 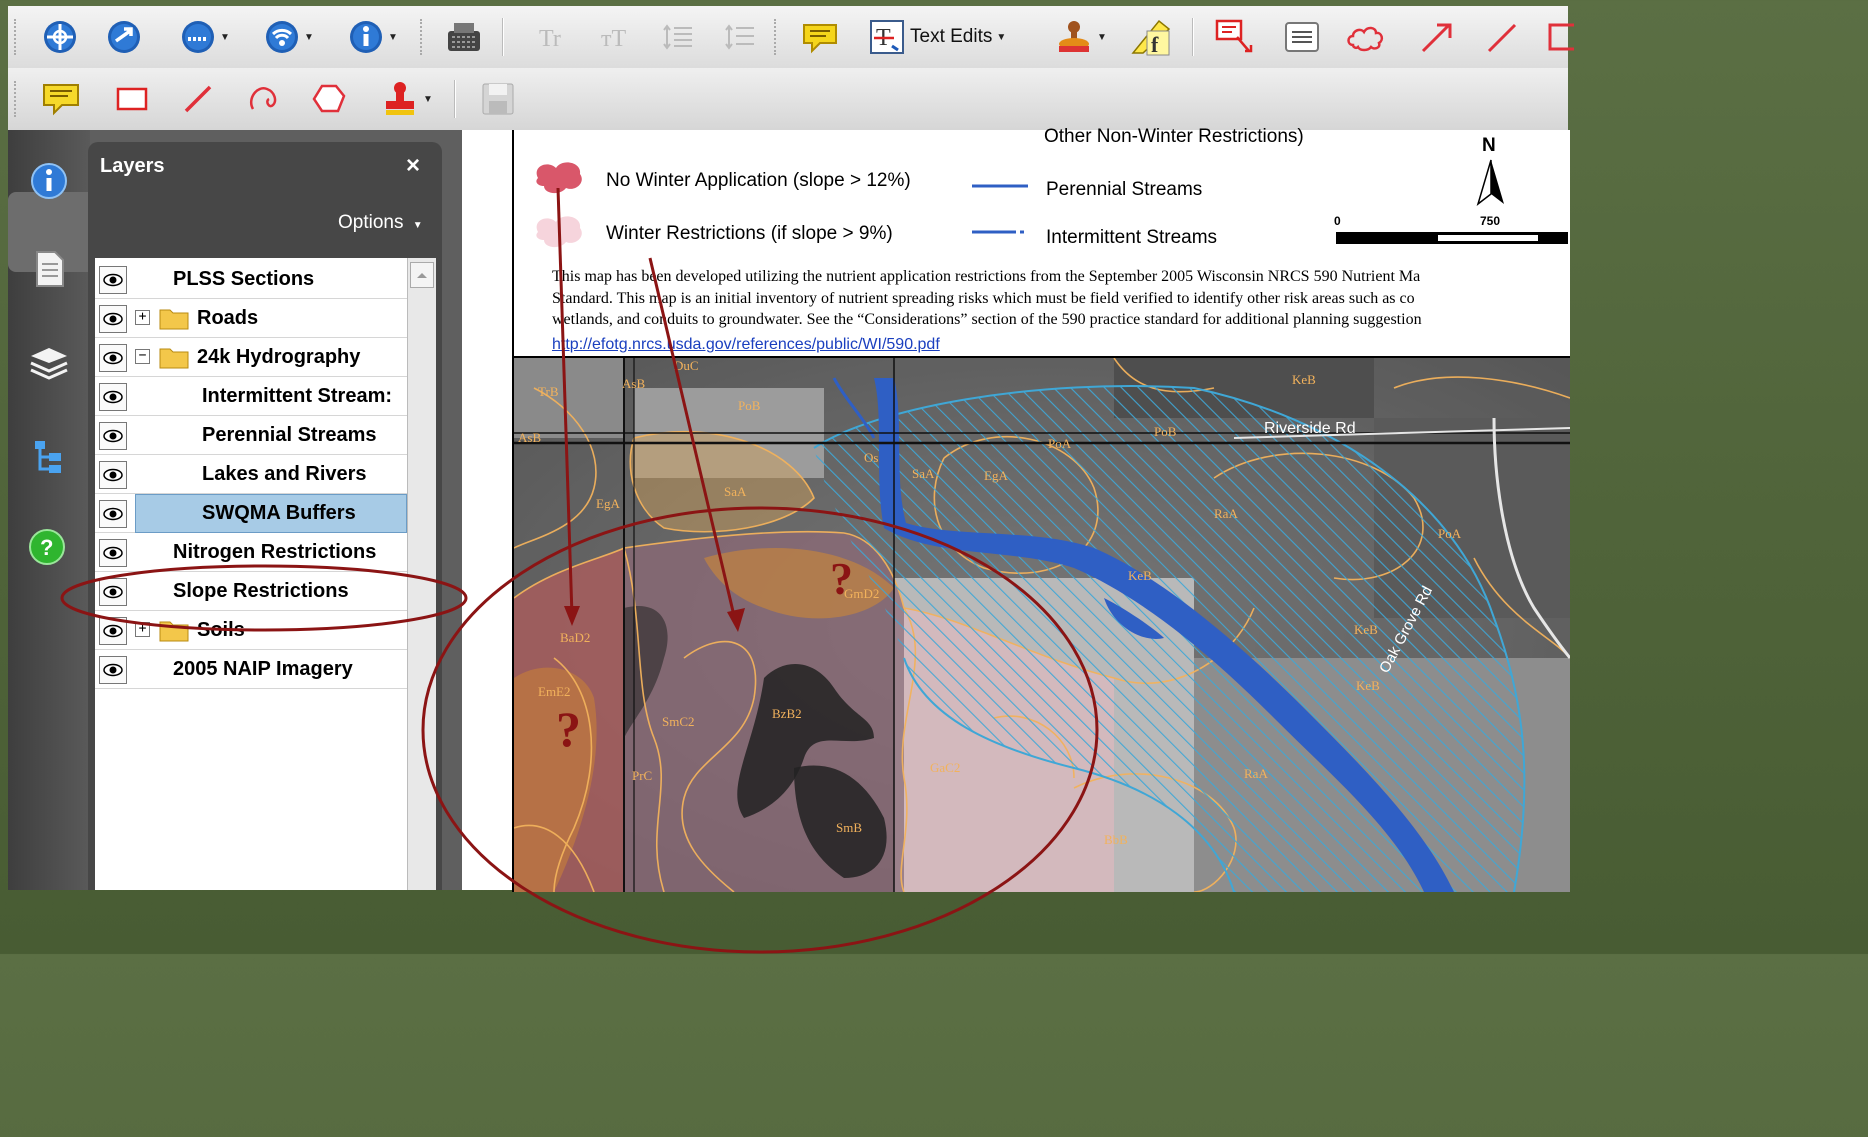 What do you see at coordinates (692, 439) in the screenshot?
I see `annotation-arrow` at bounding box center [692, 439].